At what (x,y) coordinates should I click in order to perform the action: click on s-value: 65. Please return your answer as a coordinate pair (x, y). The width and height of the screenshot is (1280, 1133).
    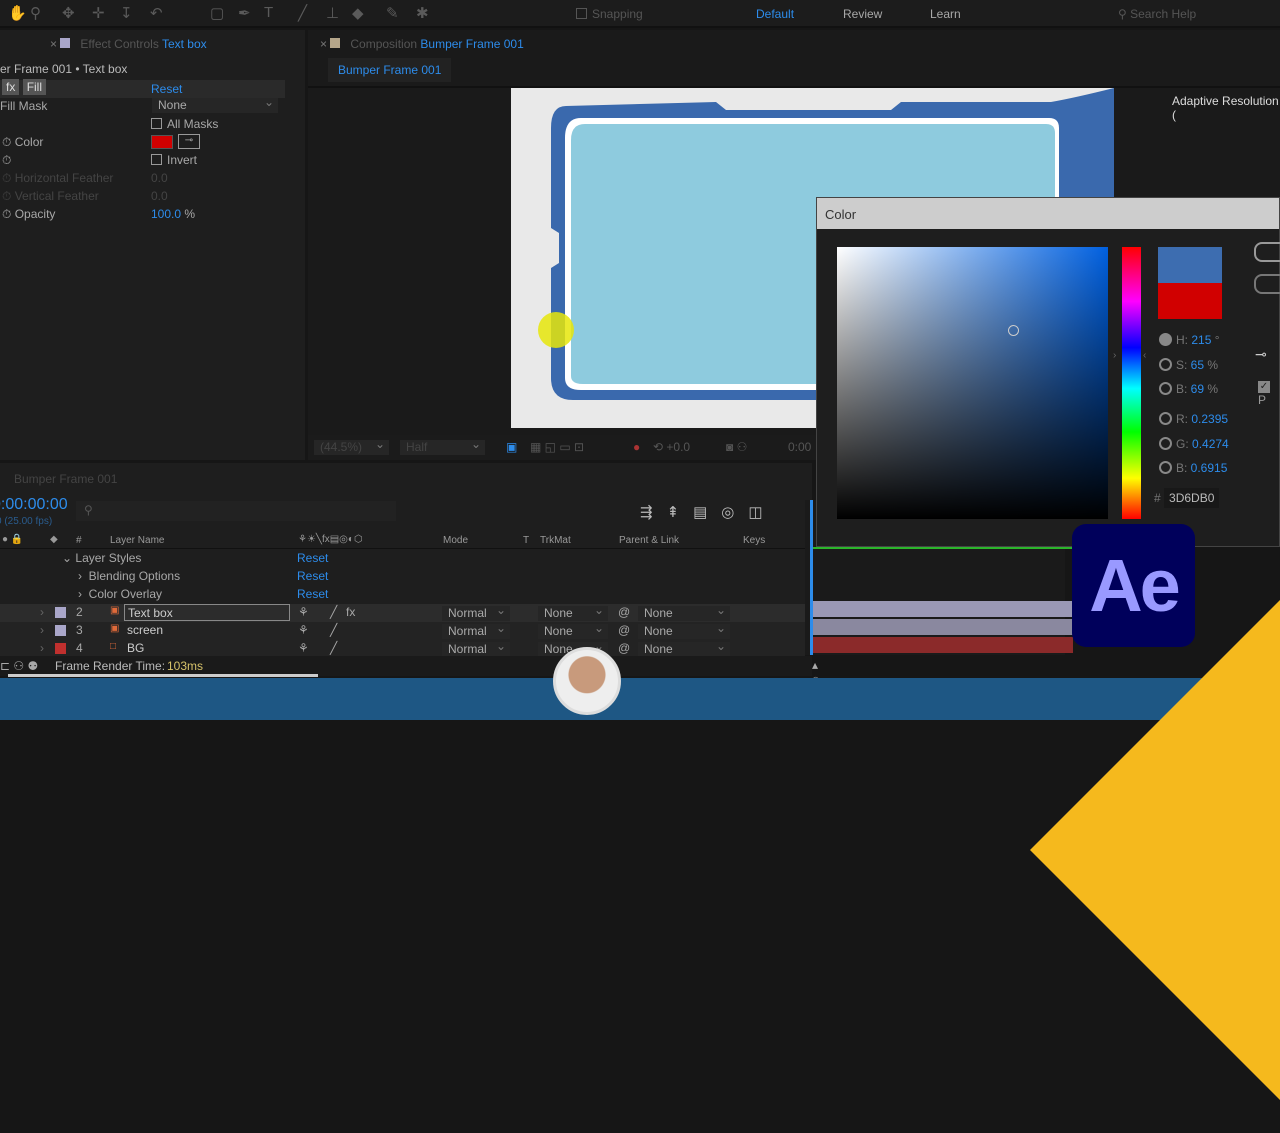
    Looking at the image, I should click on (1197, 365).